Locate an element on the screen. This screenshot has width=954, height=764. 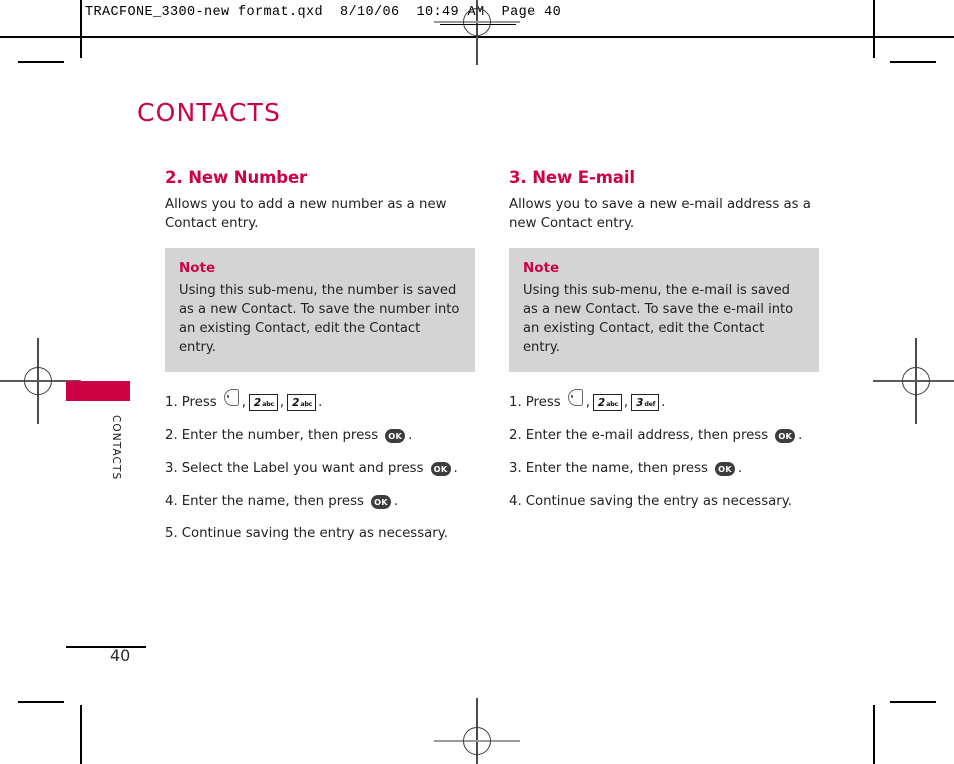
step-text: Select the Label you want and press is located at coordinates (302, 468).